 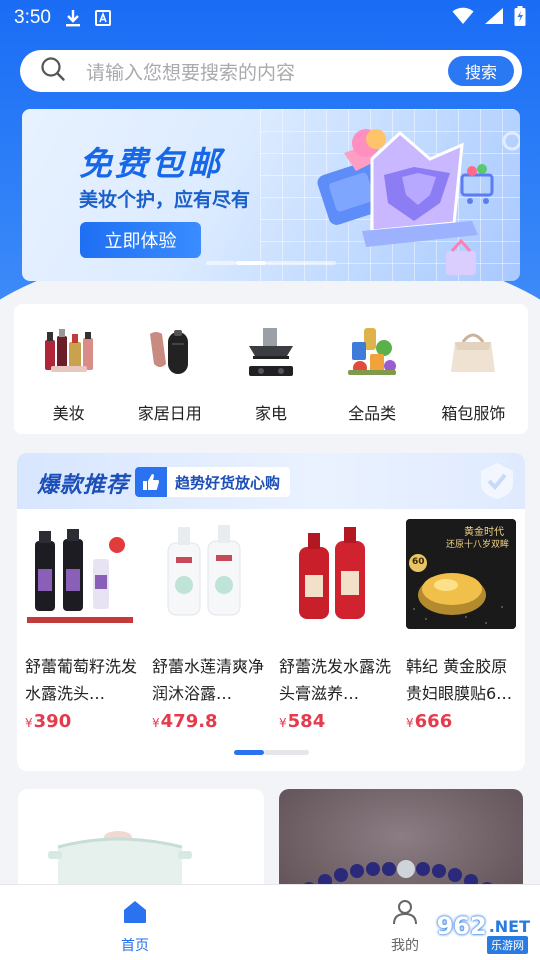 What do you see at coordinates (372, 352) in the screenshot?
I see `groceries-icon` at bounding box center [372, 352].